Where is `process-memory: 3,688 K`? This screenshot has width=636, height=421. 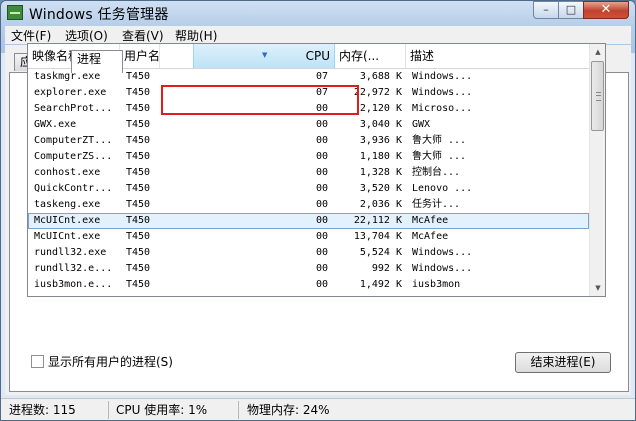 process-memory: 3,688 K is located at coordinates (380, 76).